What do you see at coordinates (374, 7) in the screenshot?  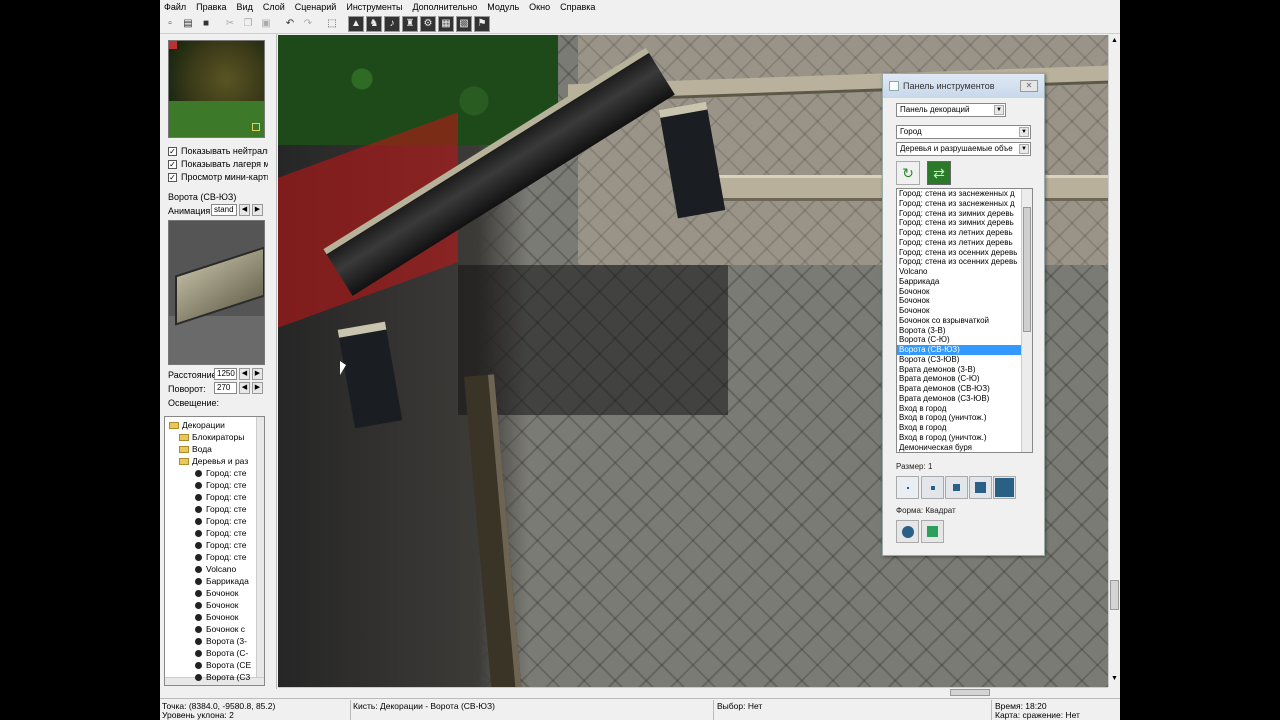 I see `menu-item: Инструменты` at bounding box center [374, 7].